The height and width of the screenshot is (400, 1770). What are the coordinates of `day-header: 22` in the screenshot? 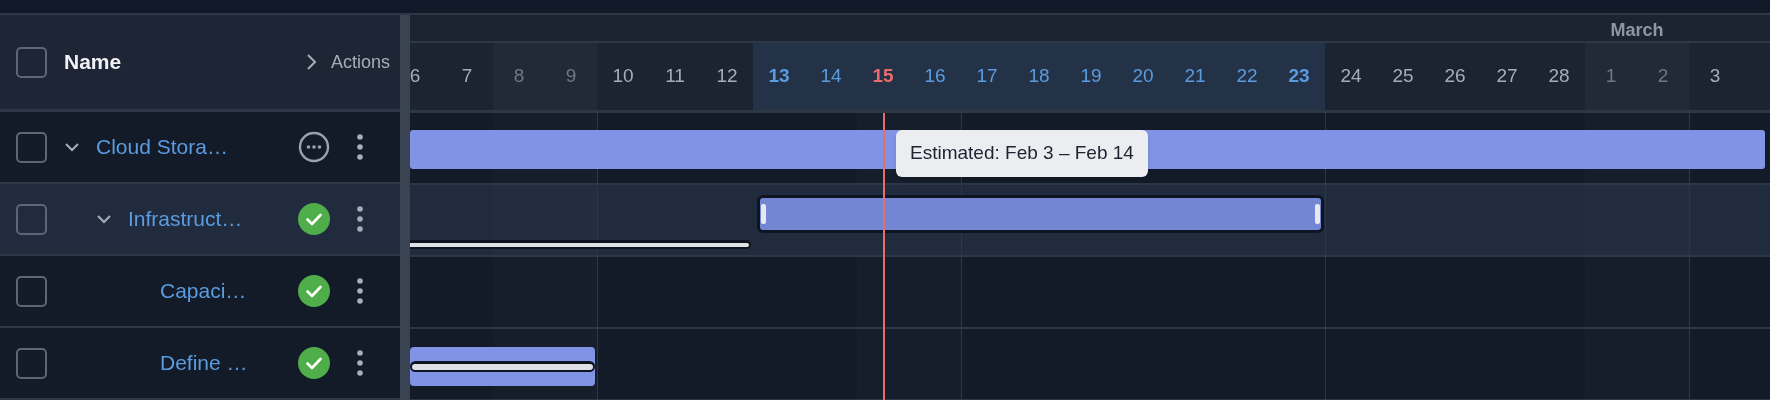 It's located at (1247, 76).